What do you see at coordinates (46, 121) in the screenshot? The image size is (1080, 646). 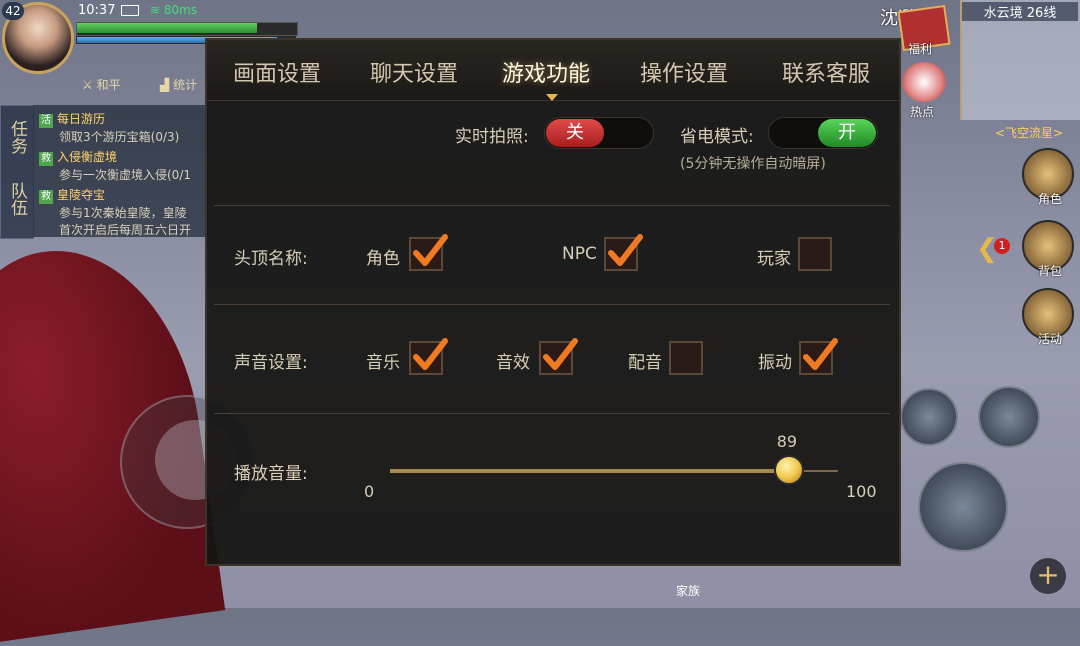 I see `quest-badge: 活` at bounding box center [46, 121].